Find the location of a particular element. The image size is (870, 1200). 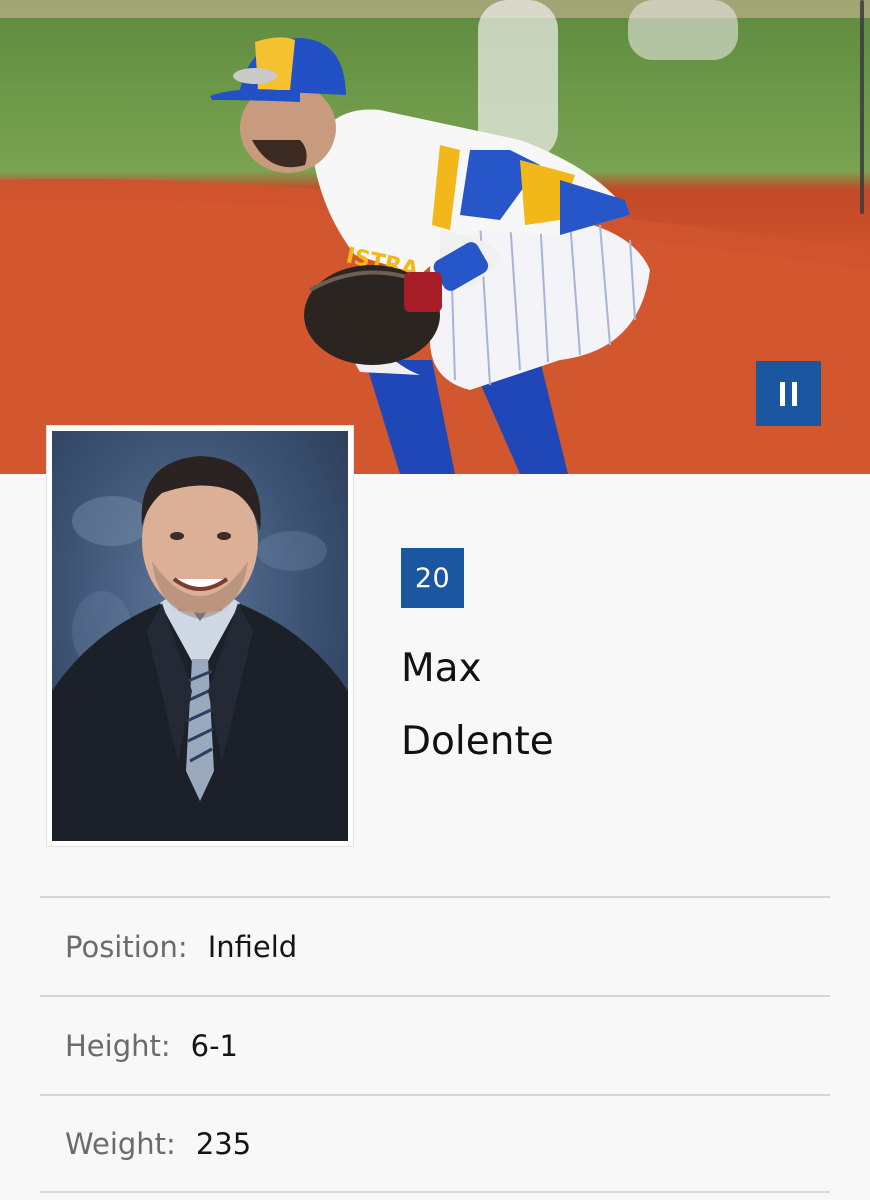

scrollbar-thumb is located at coordinates (862, 107).